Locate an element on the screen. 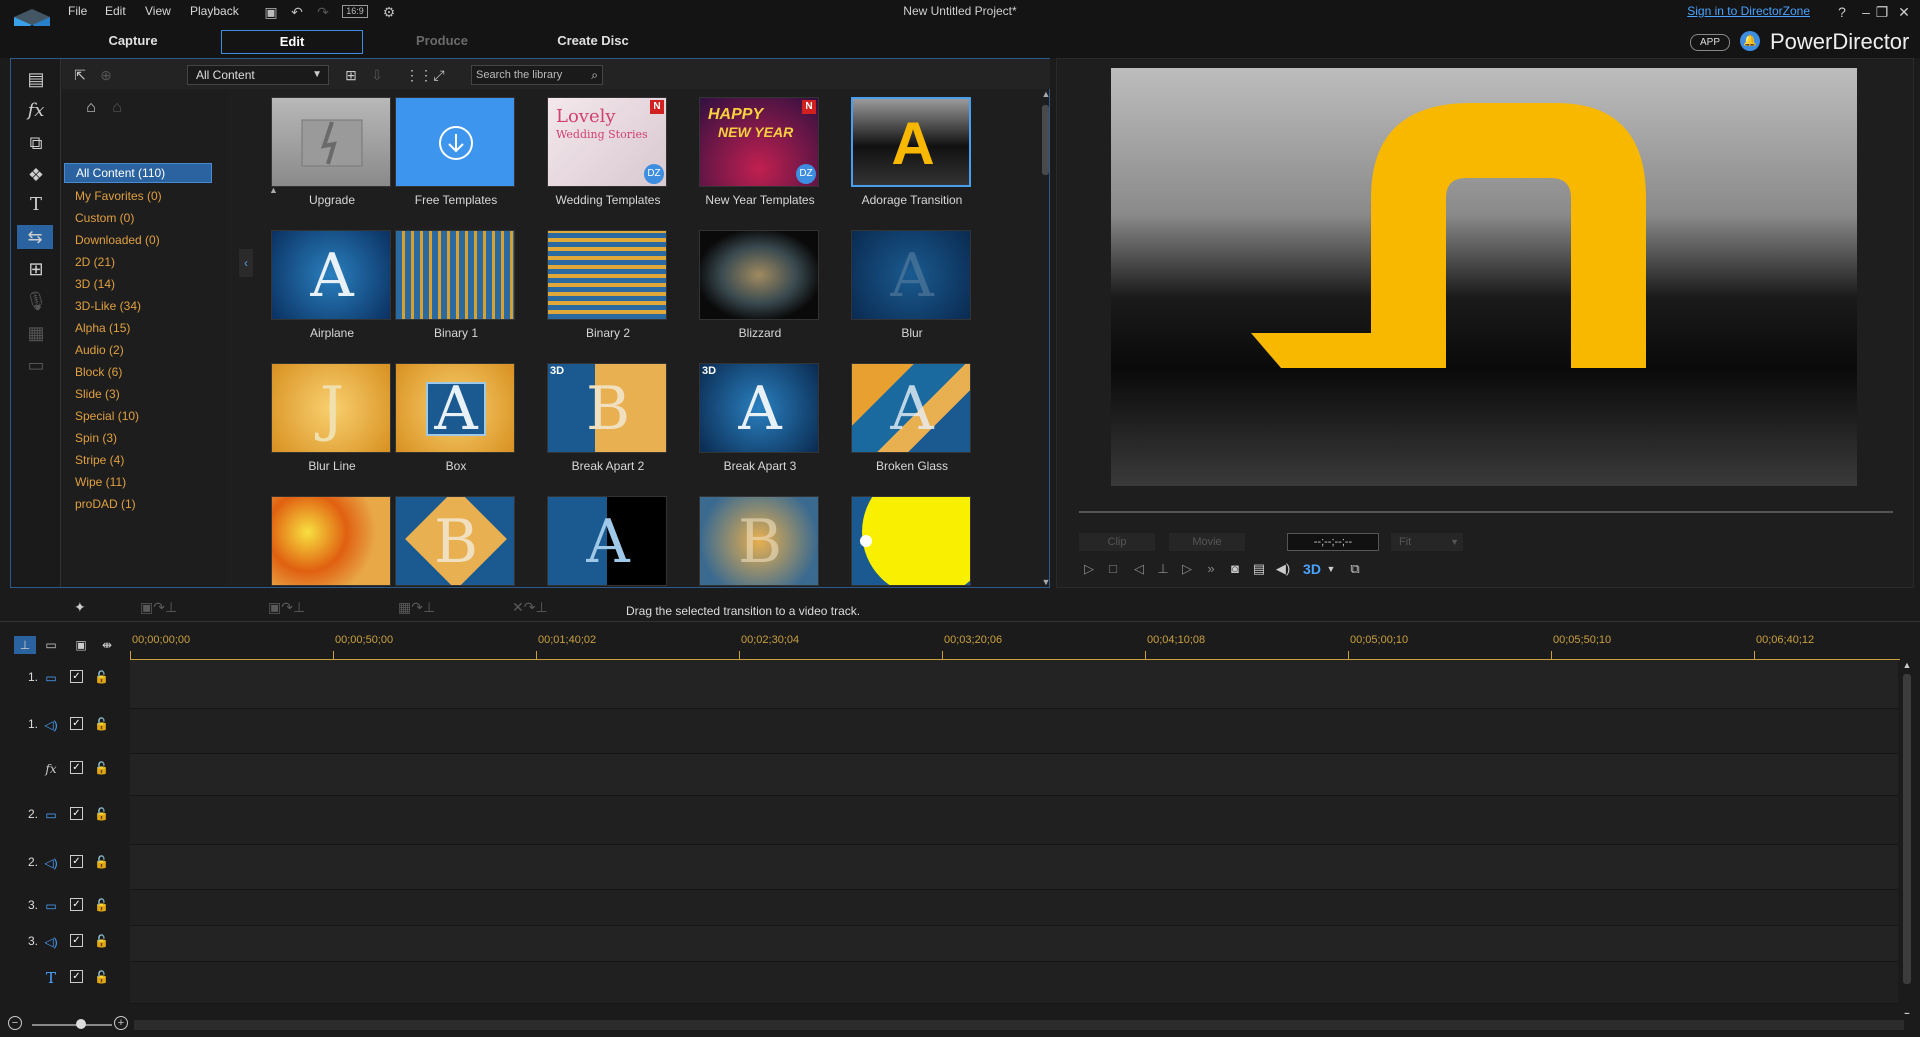  category-special: Special (10) is located at coordinates (138, 416).